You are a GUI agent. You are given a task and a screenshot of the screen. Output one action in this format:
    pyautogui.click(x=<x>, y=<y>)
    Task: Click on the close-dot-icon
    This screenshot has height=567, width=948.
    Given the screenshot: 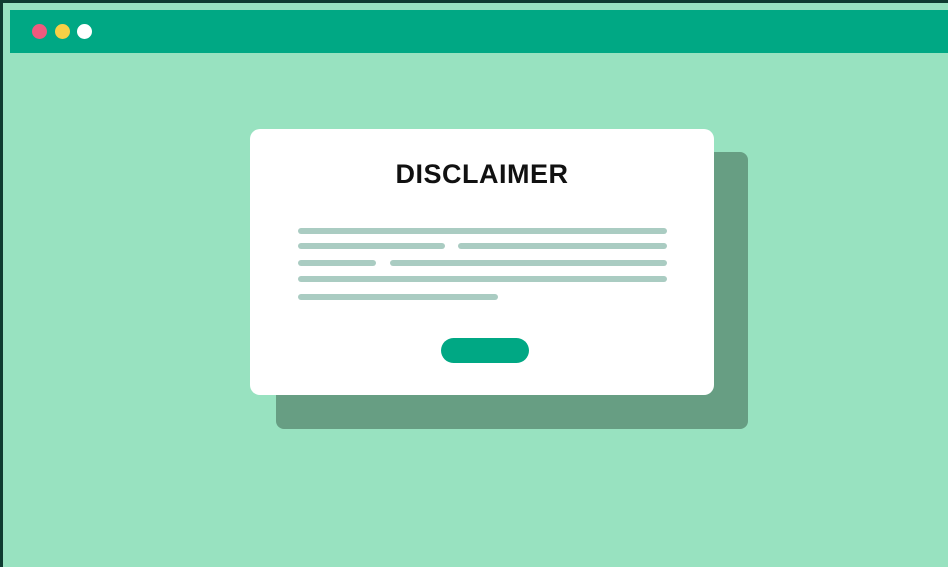 What is the action you would take?
    pyautogui.click(x=39, y=31)
    